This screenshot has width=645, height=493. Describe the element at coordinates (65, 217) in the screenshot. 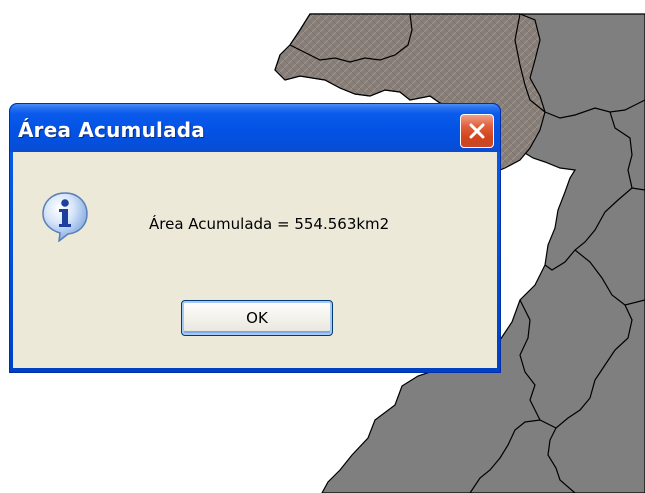

I see `information-icon` at that location.